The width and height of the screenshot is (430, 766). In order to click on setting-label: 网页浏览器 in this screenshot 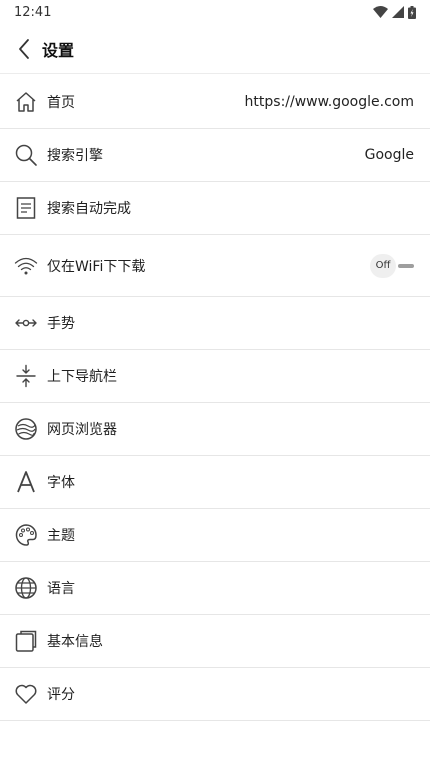, I will do `click(82, 430)`.